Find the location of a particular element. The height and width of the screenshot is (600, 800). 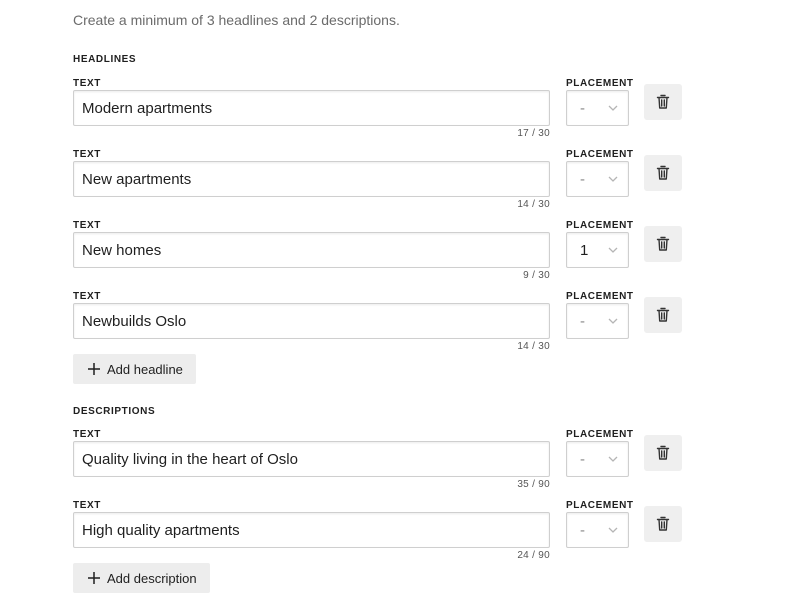

add-description-label: Add description is located at coordinates (152, 578).